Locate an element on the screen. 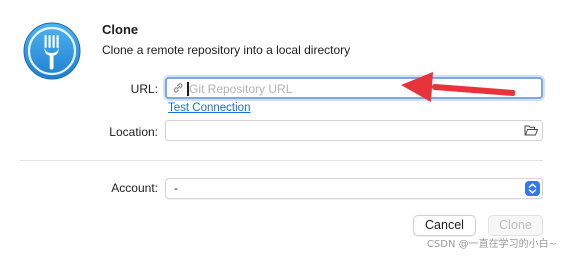 This screenshot has height=256, width=563. test-connection-link: Test Connection is located at coordinates (209, 108).